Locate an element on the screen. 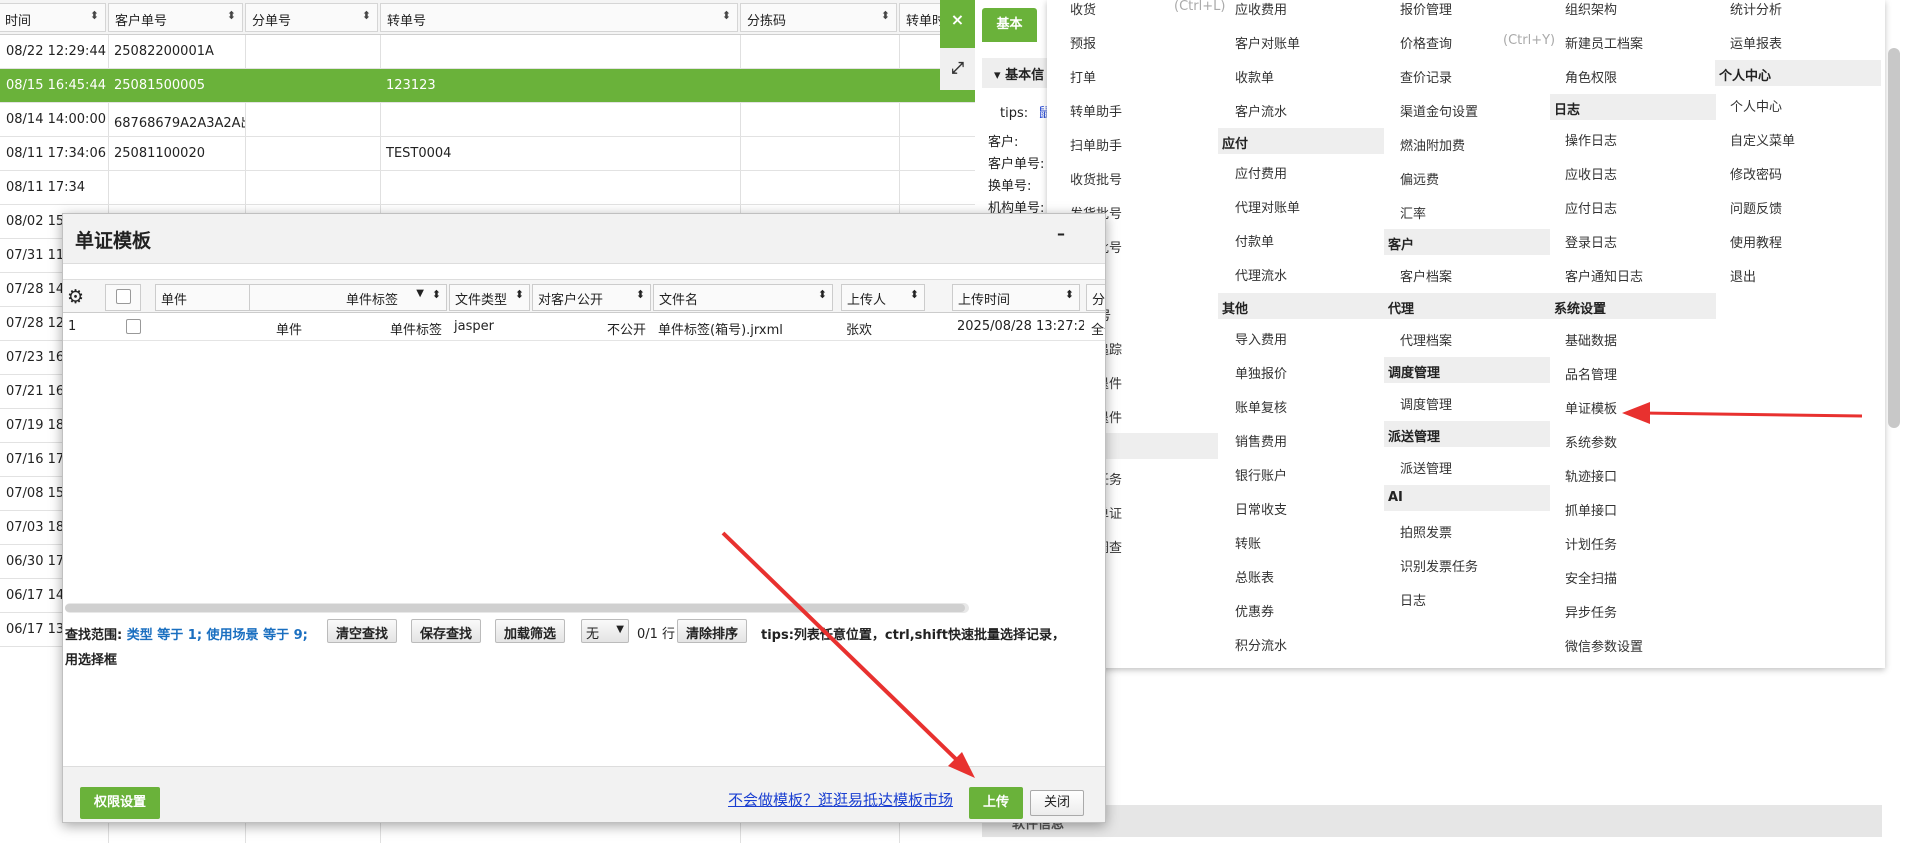 The width and height of the screenshot is (1905, 843). menu-item: 付款单 is located at coordinates (1254, 240).